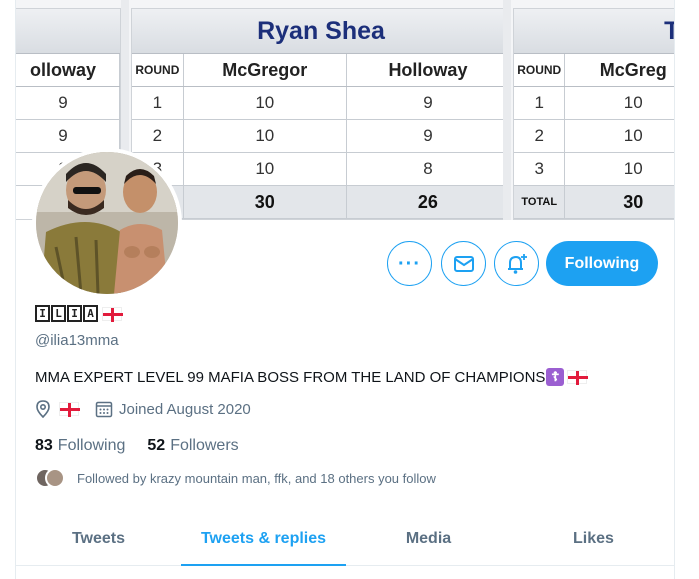  I want to click on profile-meta: Joined August 2020, so click(143, 409).